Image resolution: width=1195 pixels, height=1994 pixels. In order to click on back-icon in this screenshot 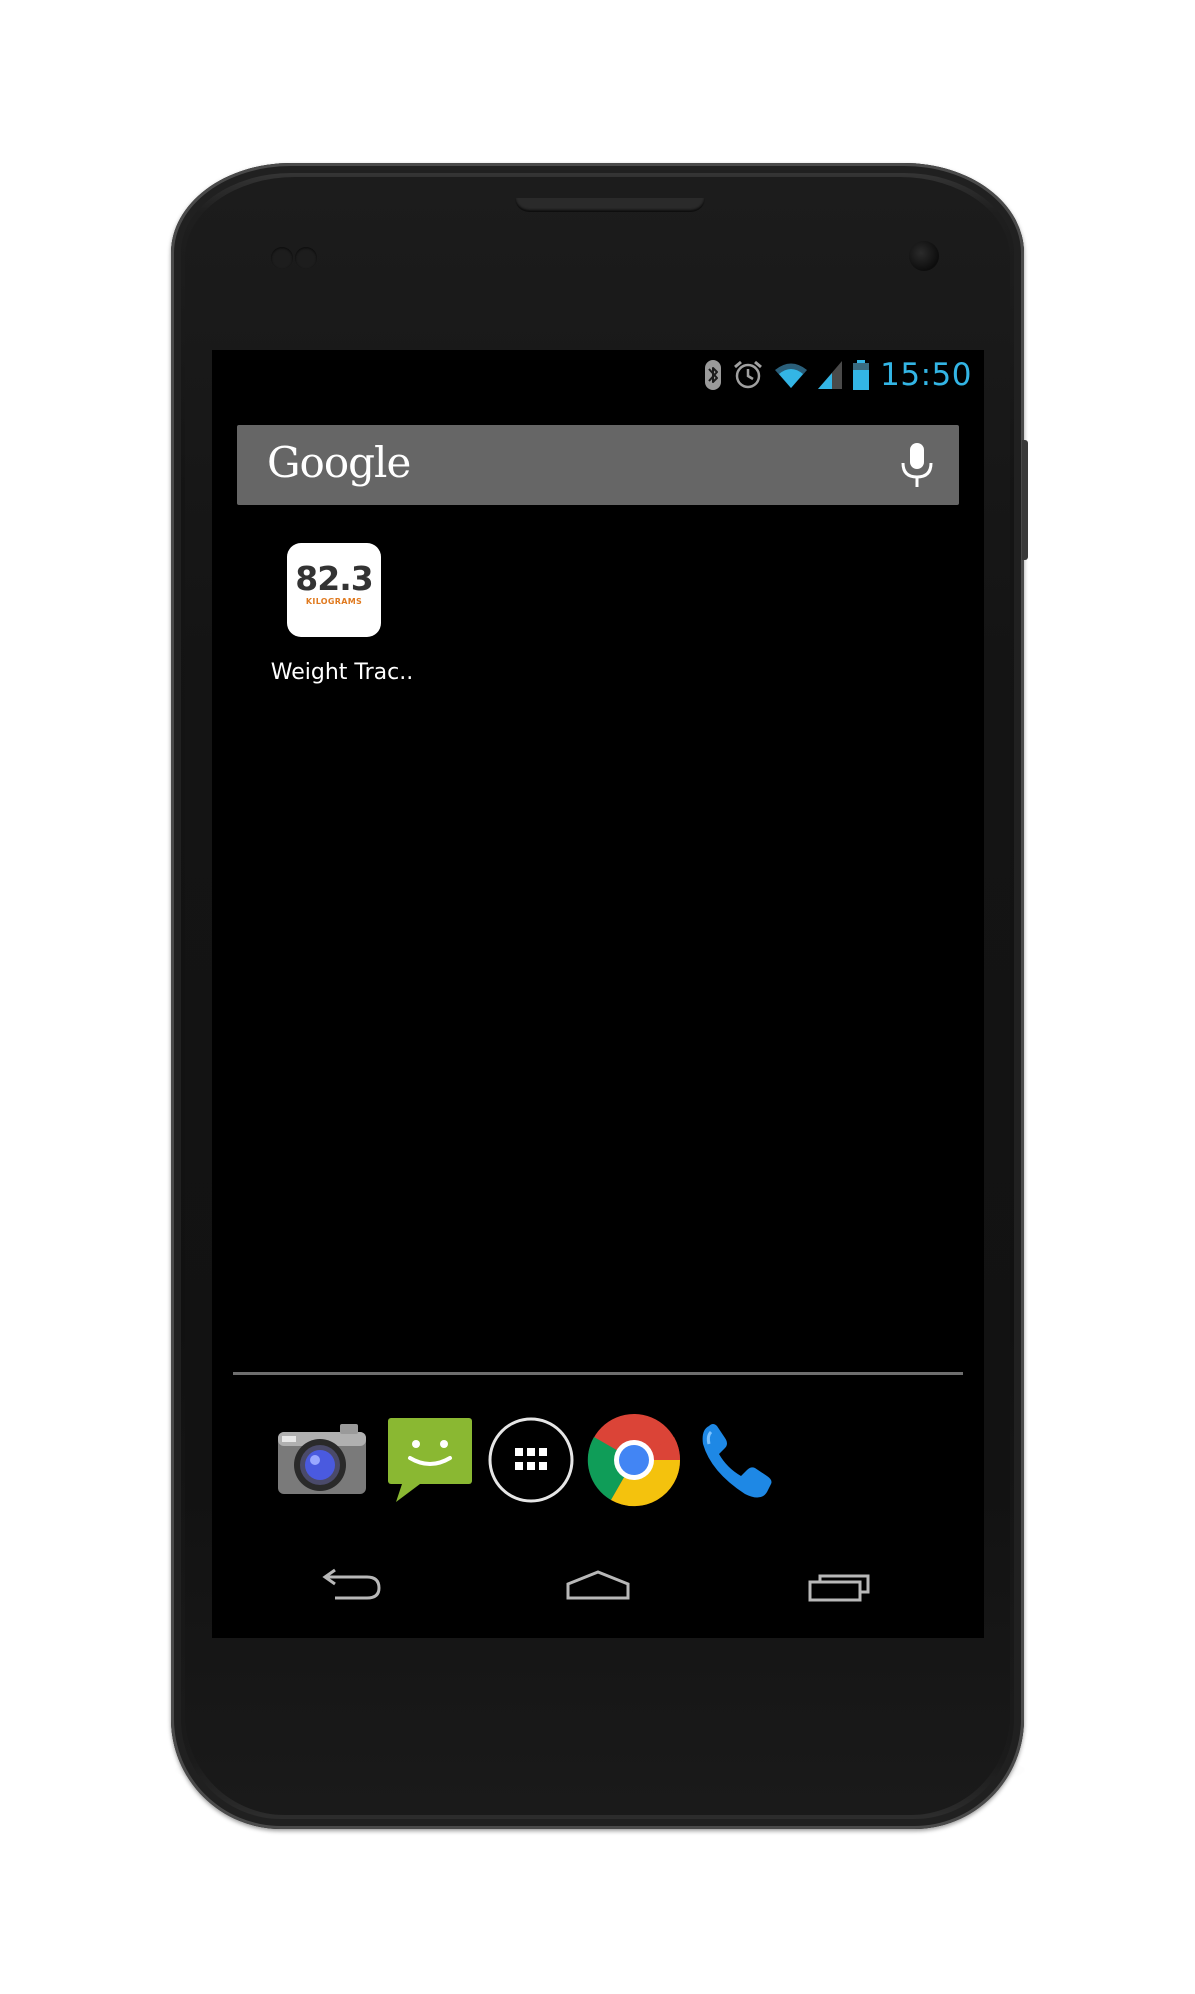, I will do `click(347, 1587)`.